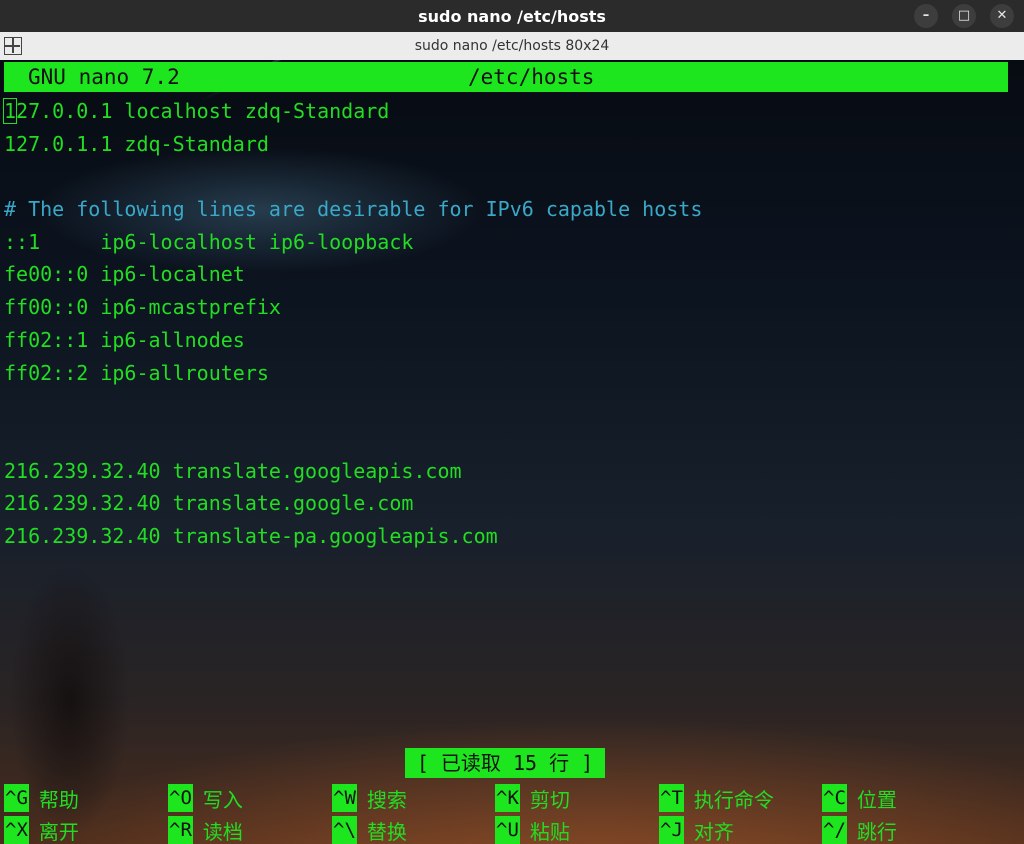 The height and width of the screenshot is (844, 1024). What do you see at coordinates (549, 799) in the screenshot?
I see `shortcut-label: 剪切` at bounding box center [549, 799].